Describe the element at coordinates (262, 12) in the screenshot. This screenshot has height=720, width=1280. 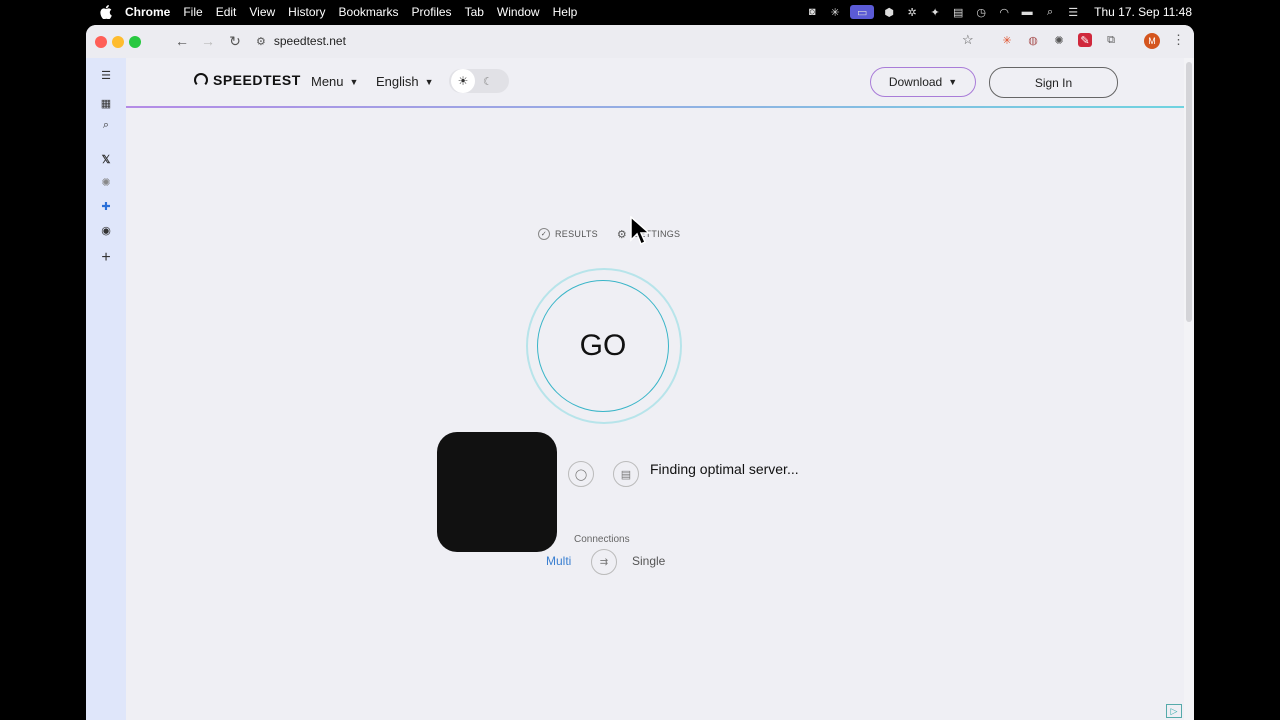
I see `menu-view: View` at that location.